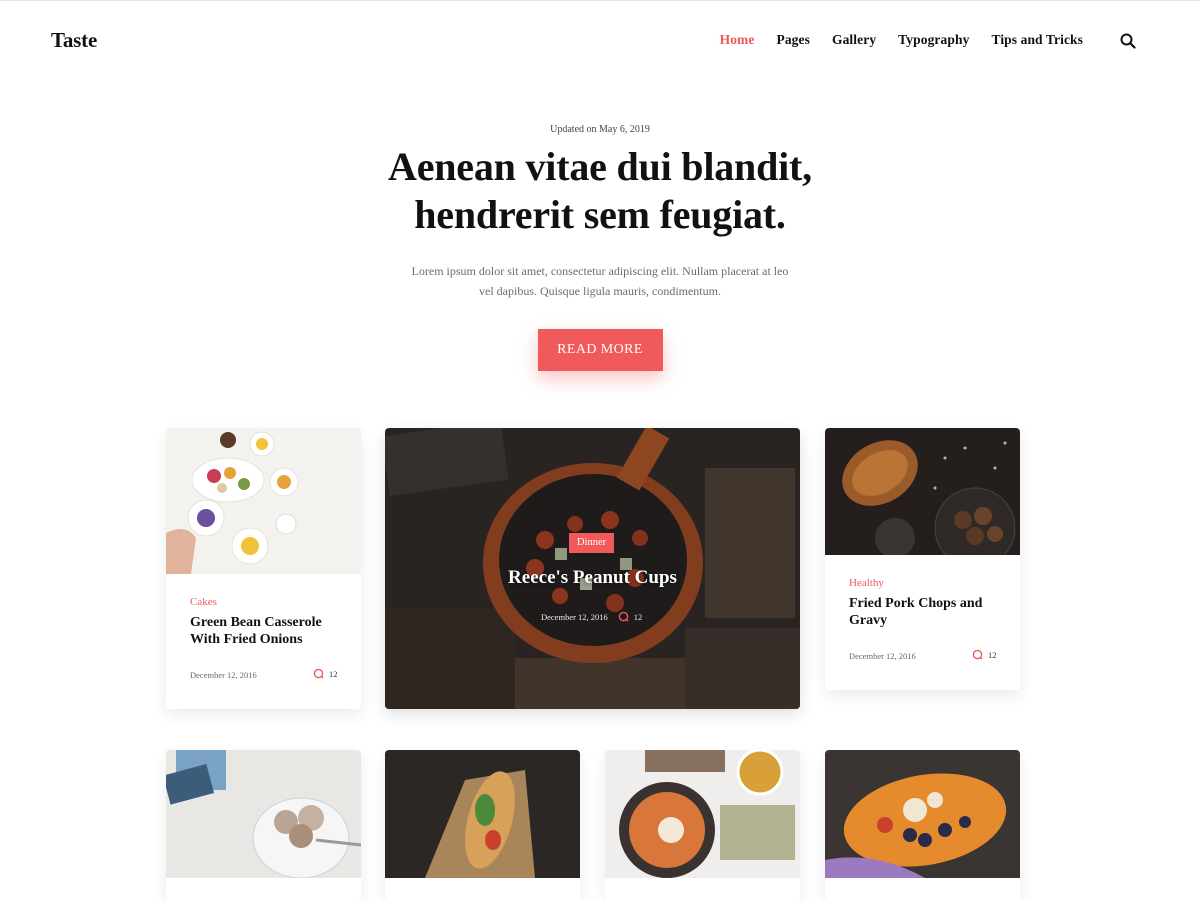  I want to click on search-icon, so click(1128, 41).